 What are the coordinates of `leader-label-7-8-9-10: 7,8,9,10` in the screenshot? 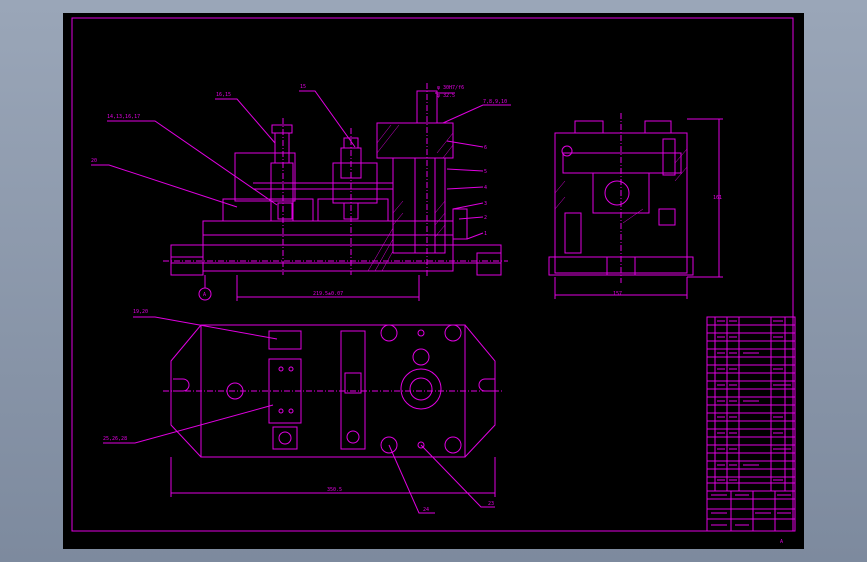 It's located at (495, 102).